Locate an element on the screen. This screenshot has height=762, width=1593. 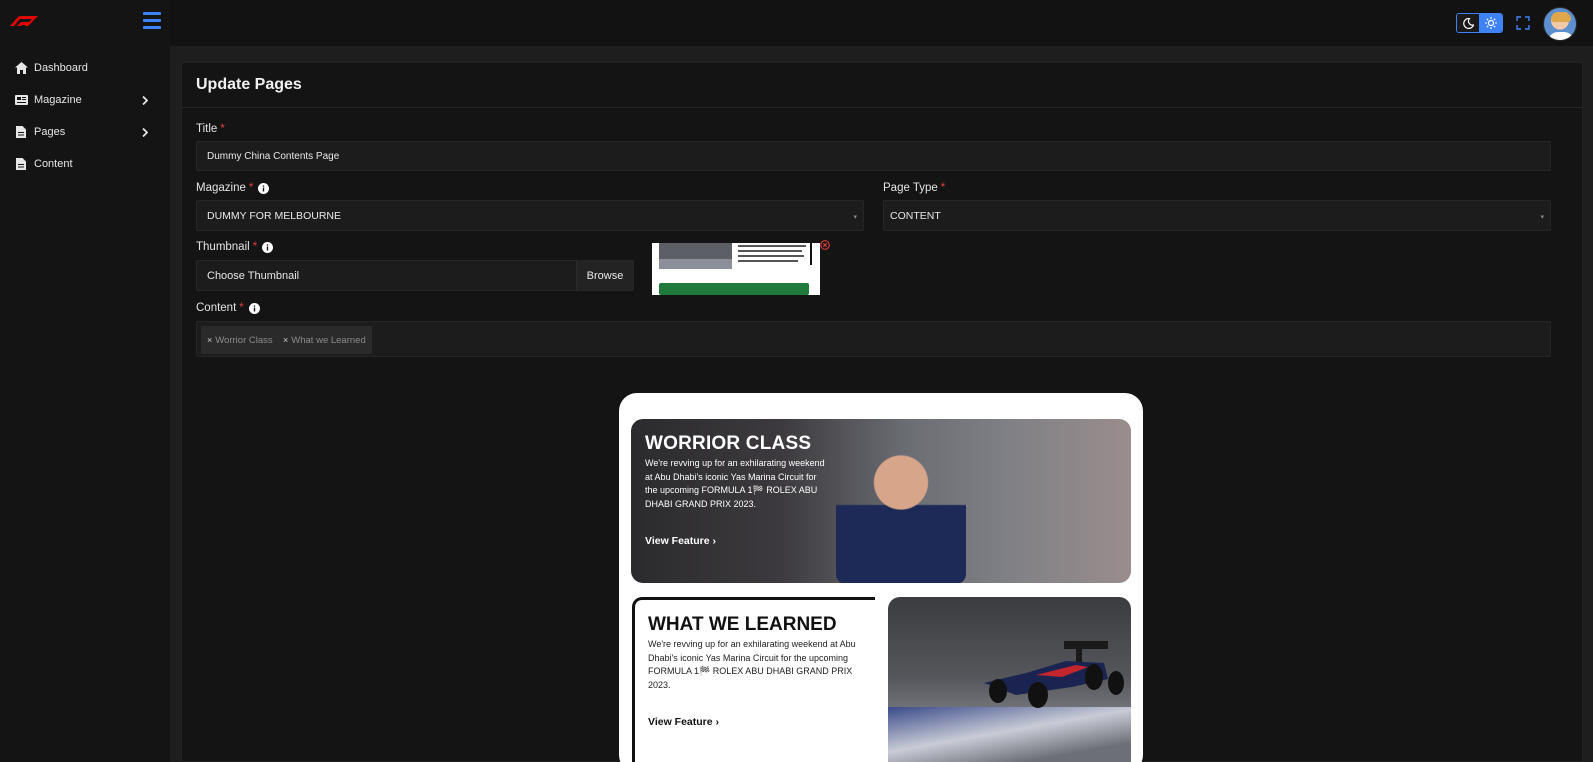
page-type-label: Page Type * is located at coordinates (914, 188).